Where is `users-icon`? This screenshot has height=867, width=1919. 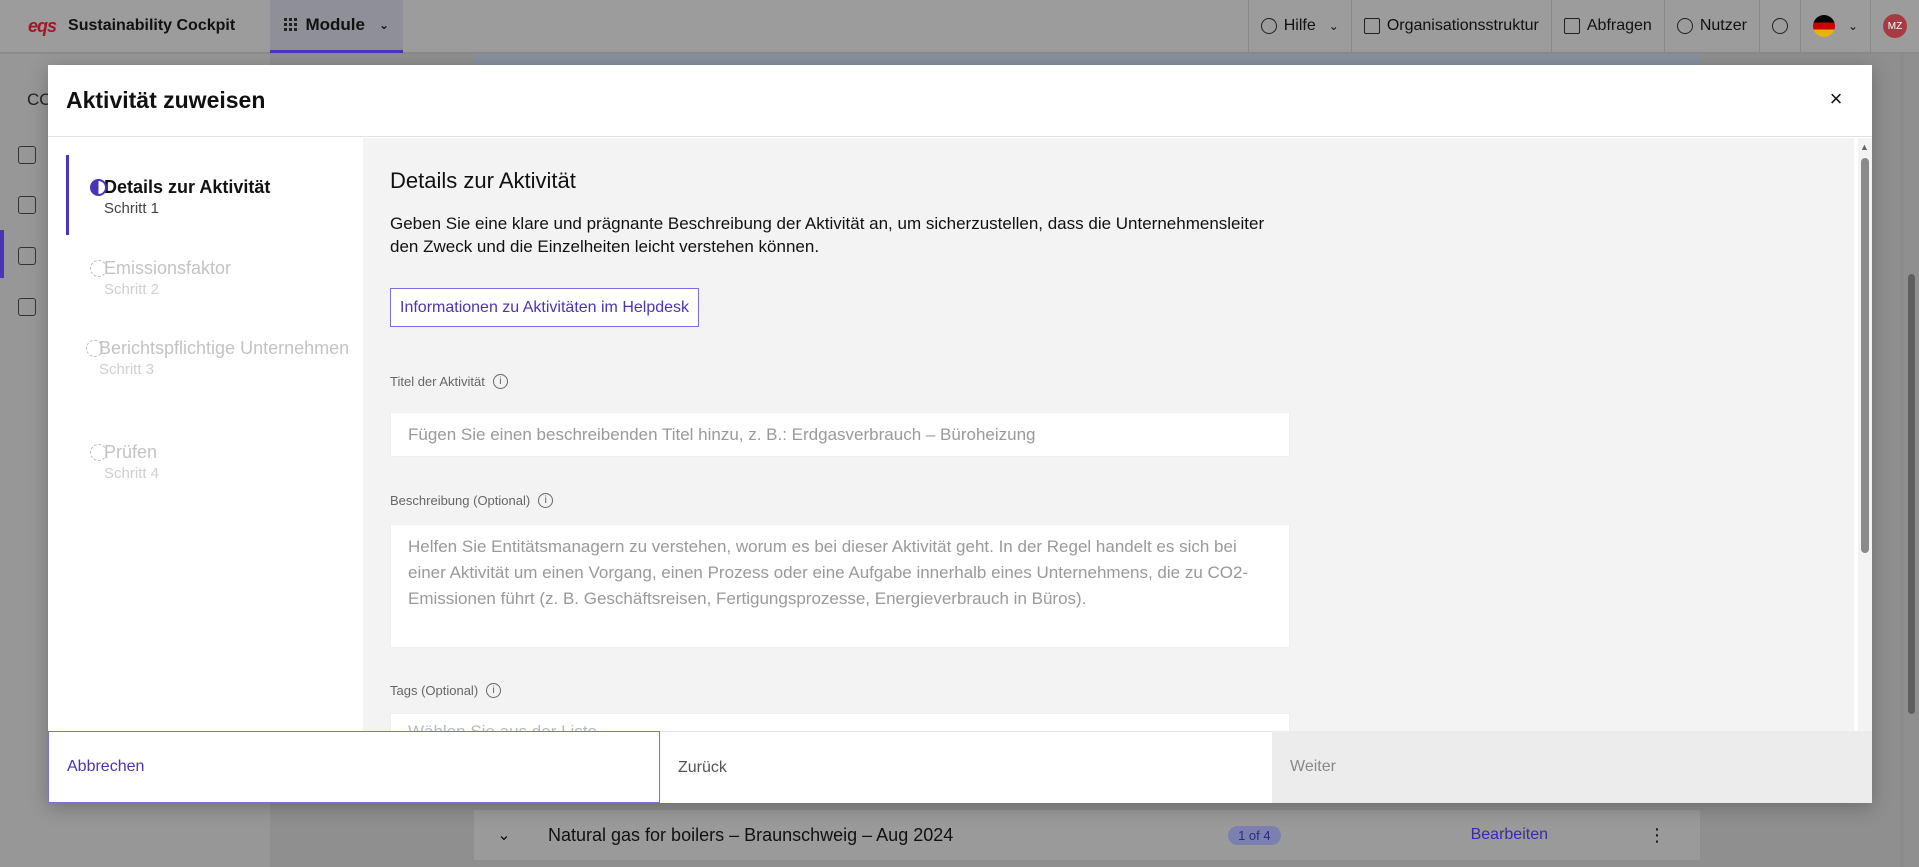 users-icon is located at coordinates (1684, 26).